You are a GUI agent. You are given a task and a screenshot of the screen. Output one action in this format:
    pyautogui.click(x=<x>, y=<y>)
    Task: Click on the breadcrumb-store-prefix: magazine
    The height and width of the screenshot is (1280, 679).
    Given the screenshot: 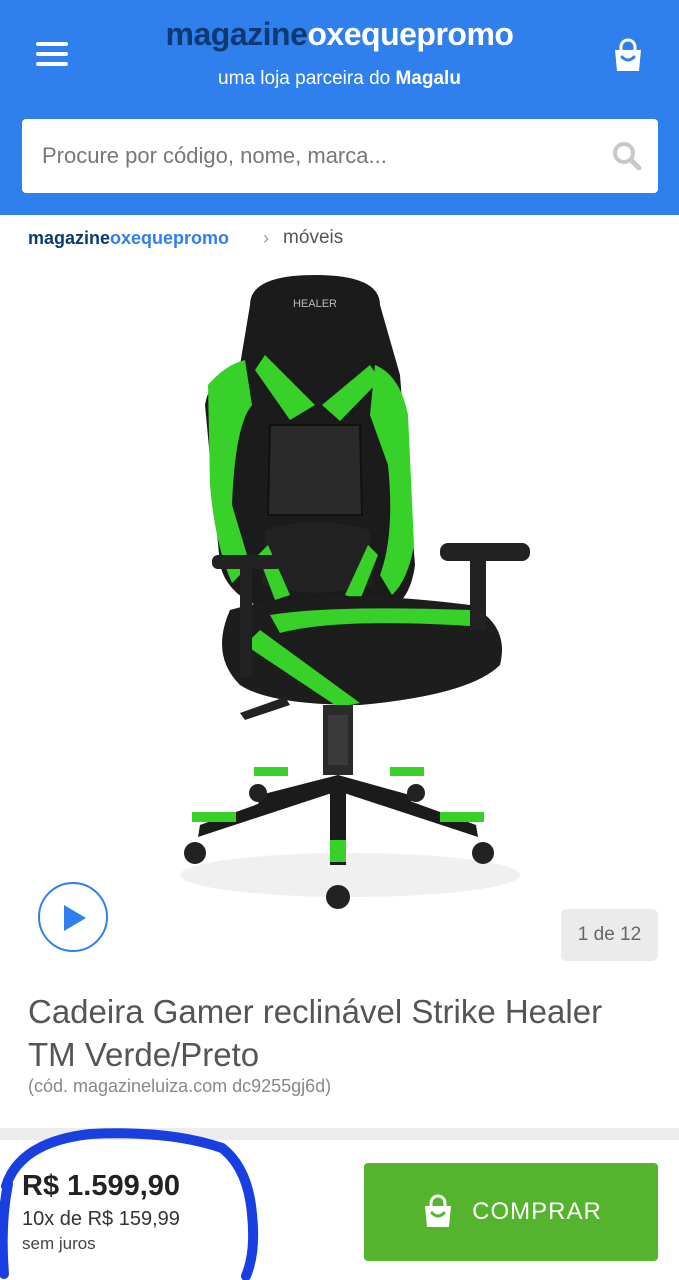 What is the action you would take?
    pyautogui.click(x=69, y=237)
    